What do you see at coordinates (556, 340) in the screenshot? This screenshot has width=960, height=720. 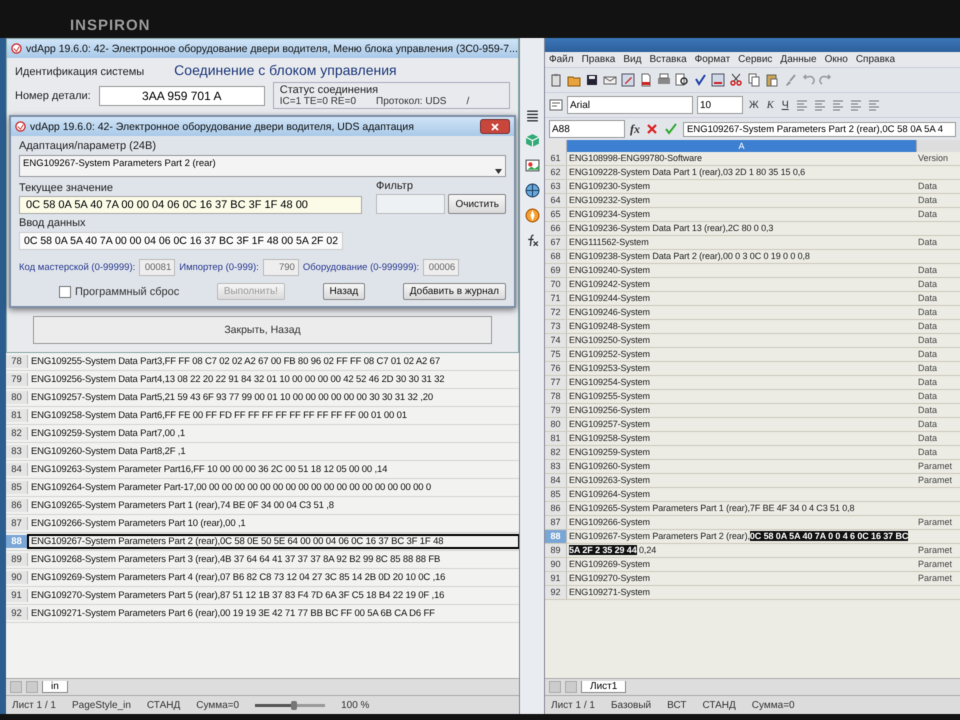 I see `row-number: 74` at bounding box center [556, 340].